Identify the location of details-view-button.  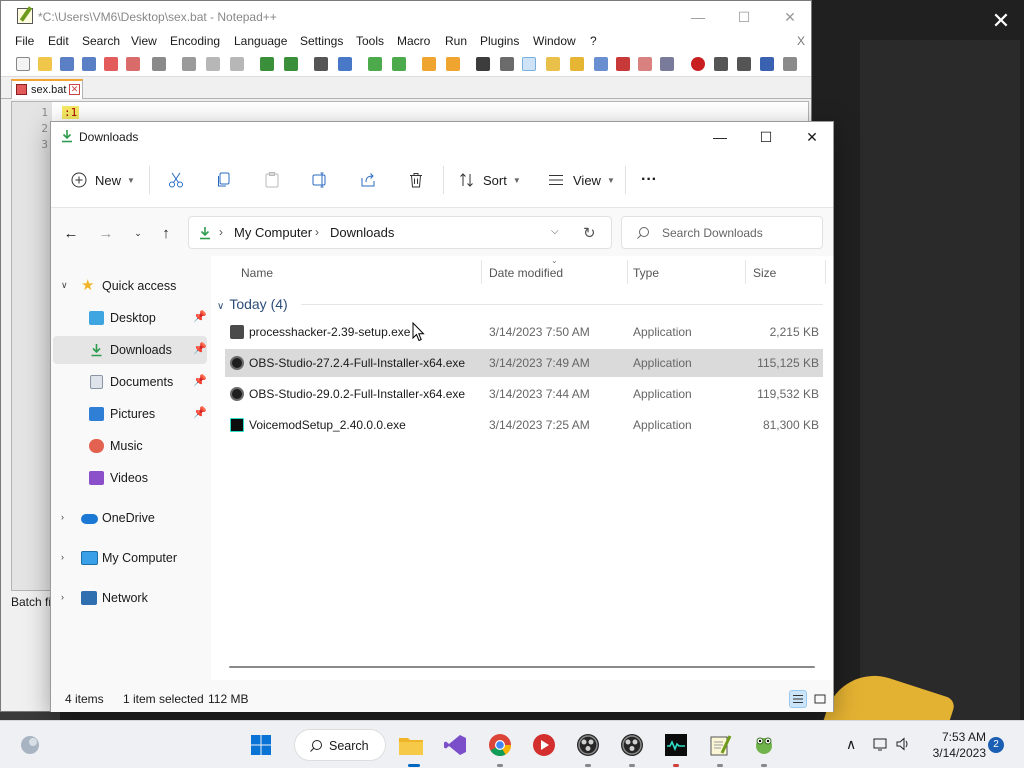
(798, 699).